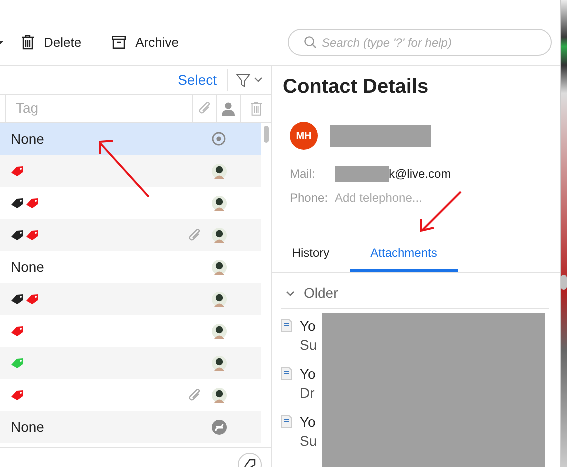  I want to click on email-value: k@live.com, so click(420, 174).